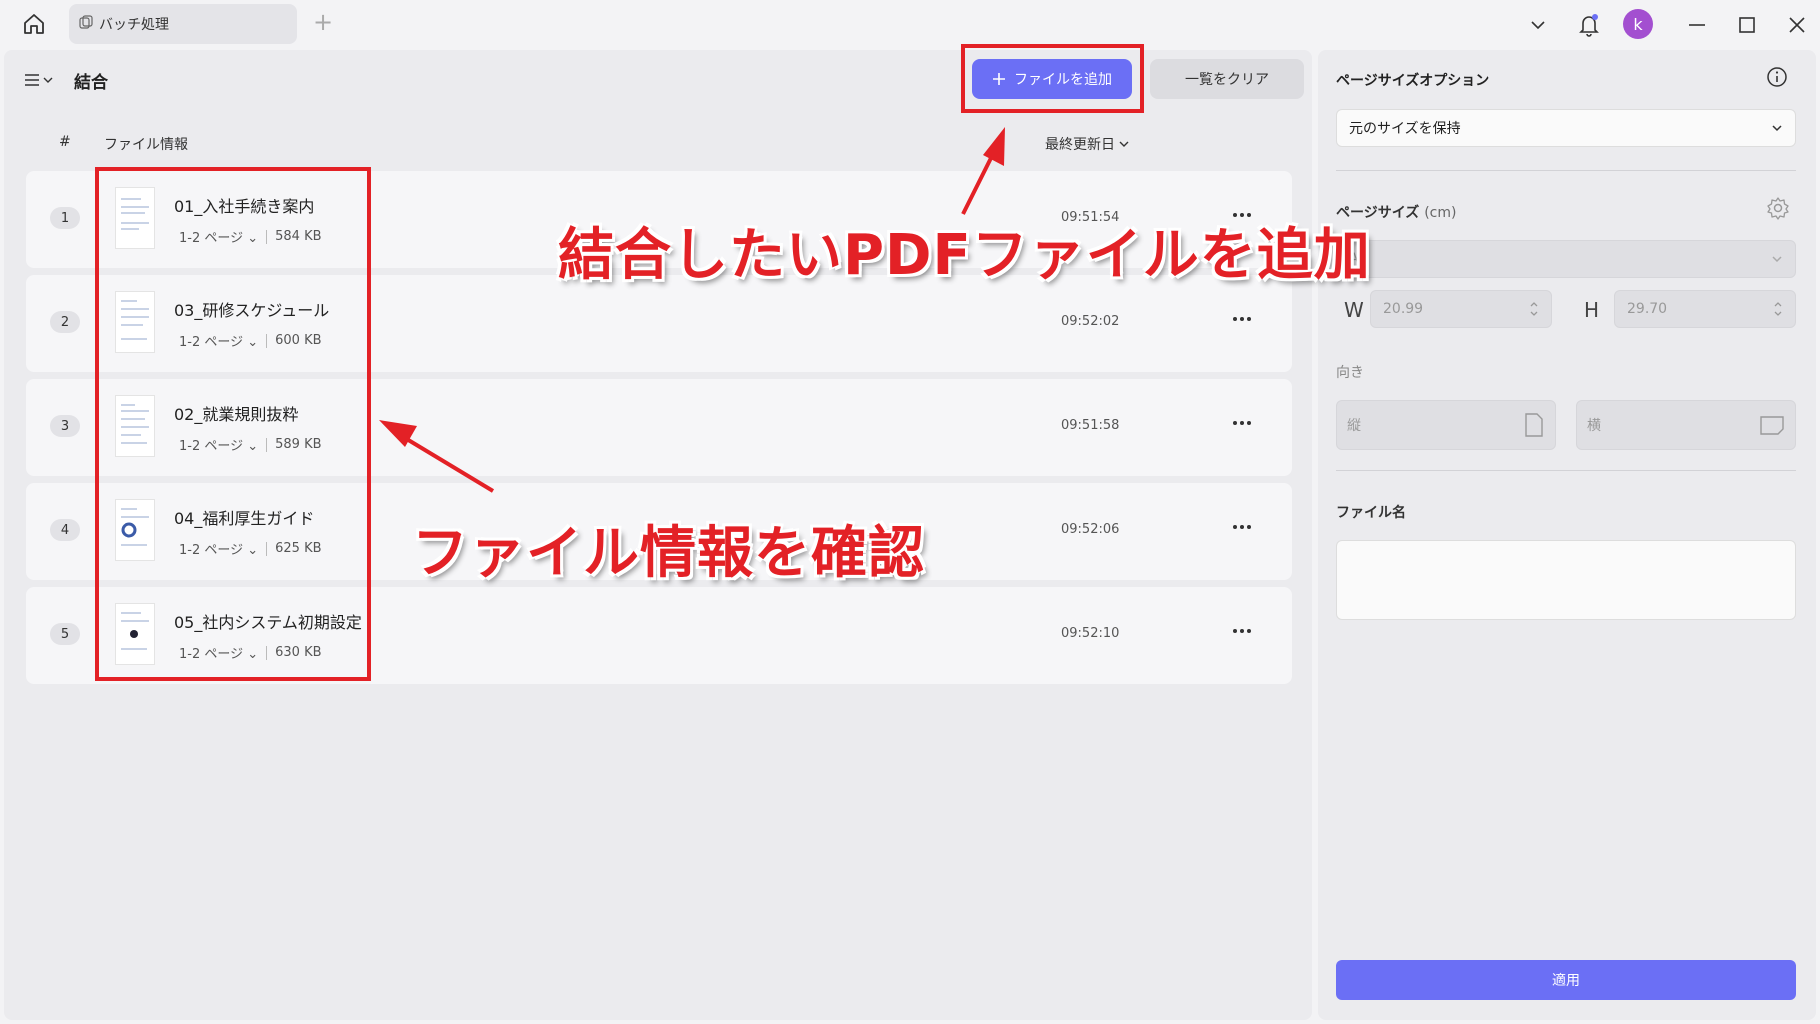  What do you see at coordinates (1705, 309) in the screenshot?
I see `height-input: 29.70` at bounding box center [1705, 309].